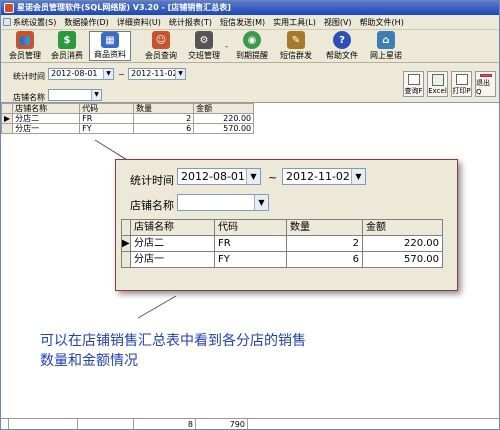  Describe the element at coordinates (173, 351) in the screenshot. I see `caption-text: 可以在店铺销售汇总表中看到各分店的销售 数量和金额情况` at that location.